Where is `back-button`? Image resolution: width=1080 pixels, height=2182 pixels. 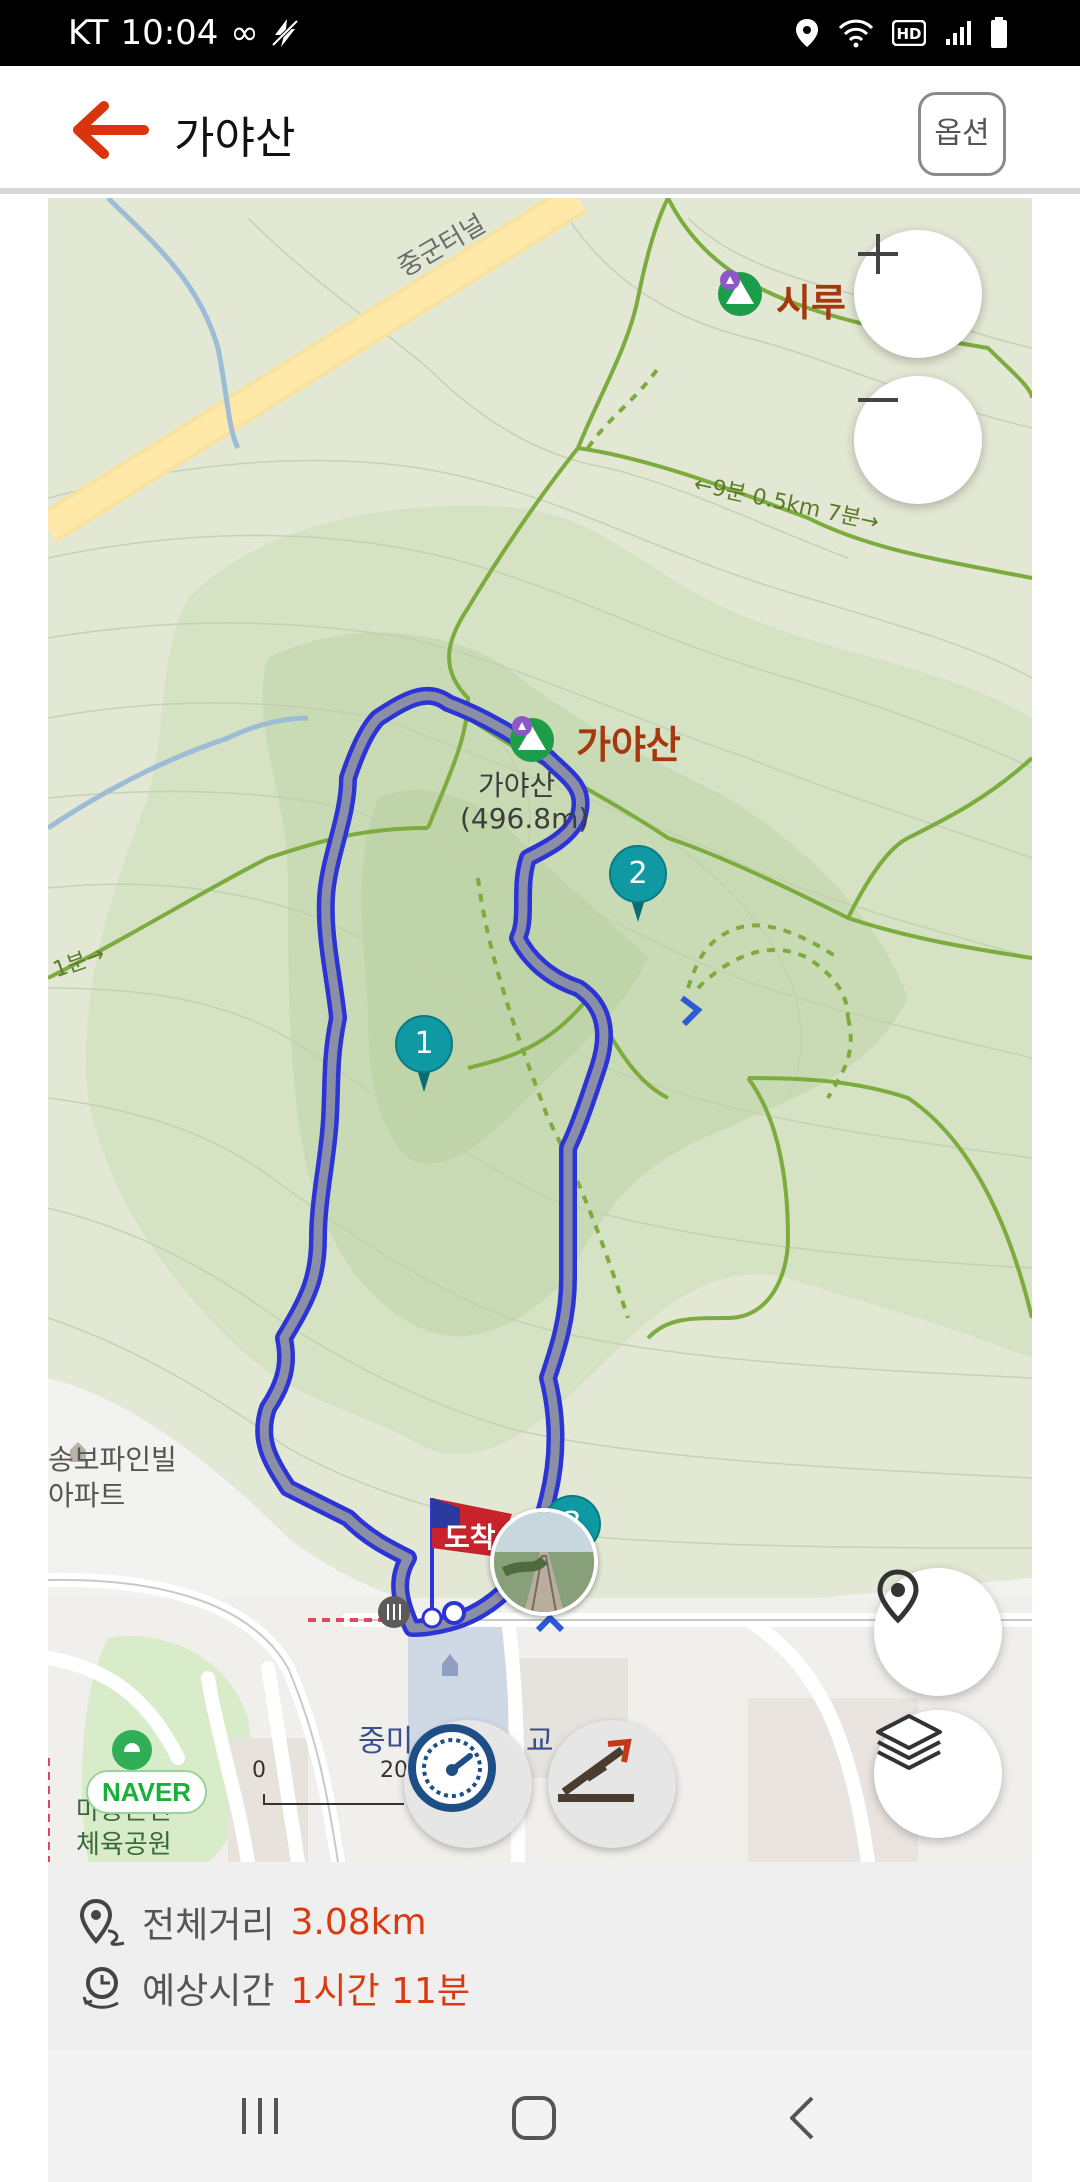
back-button is located at coordinates (109, 130).